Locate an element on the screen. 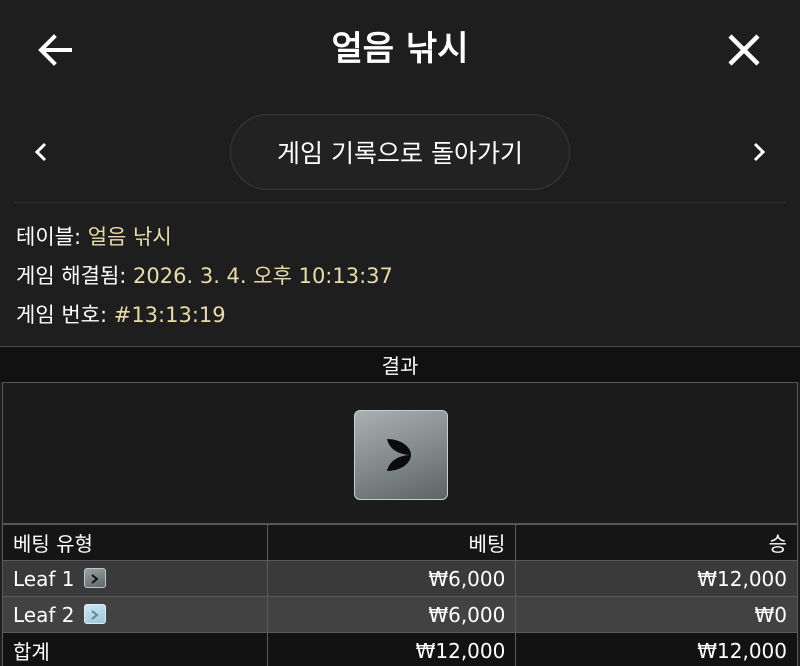  total-row: 합계 ₩12,000 ₩12,000 is located at coordinates (400, 649).